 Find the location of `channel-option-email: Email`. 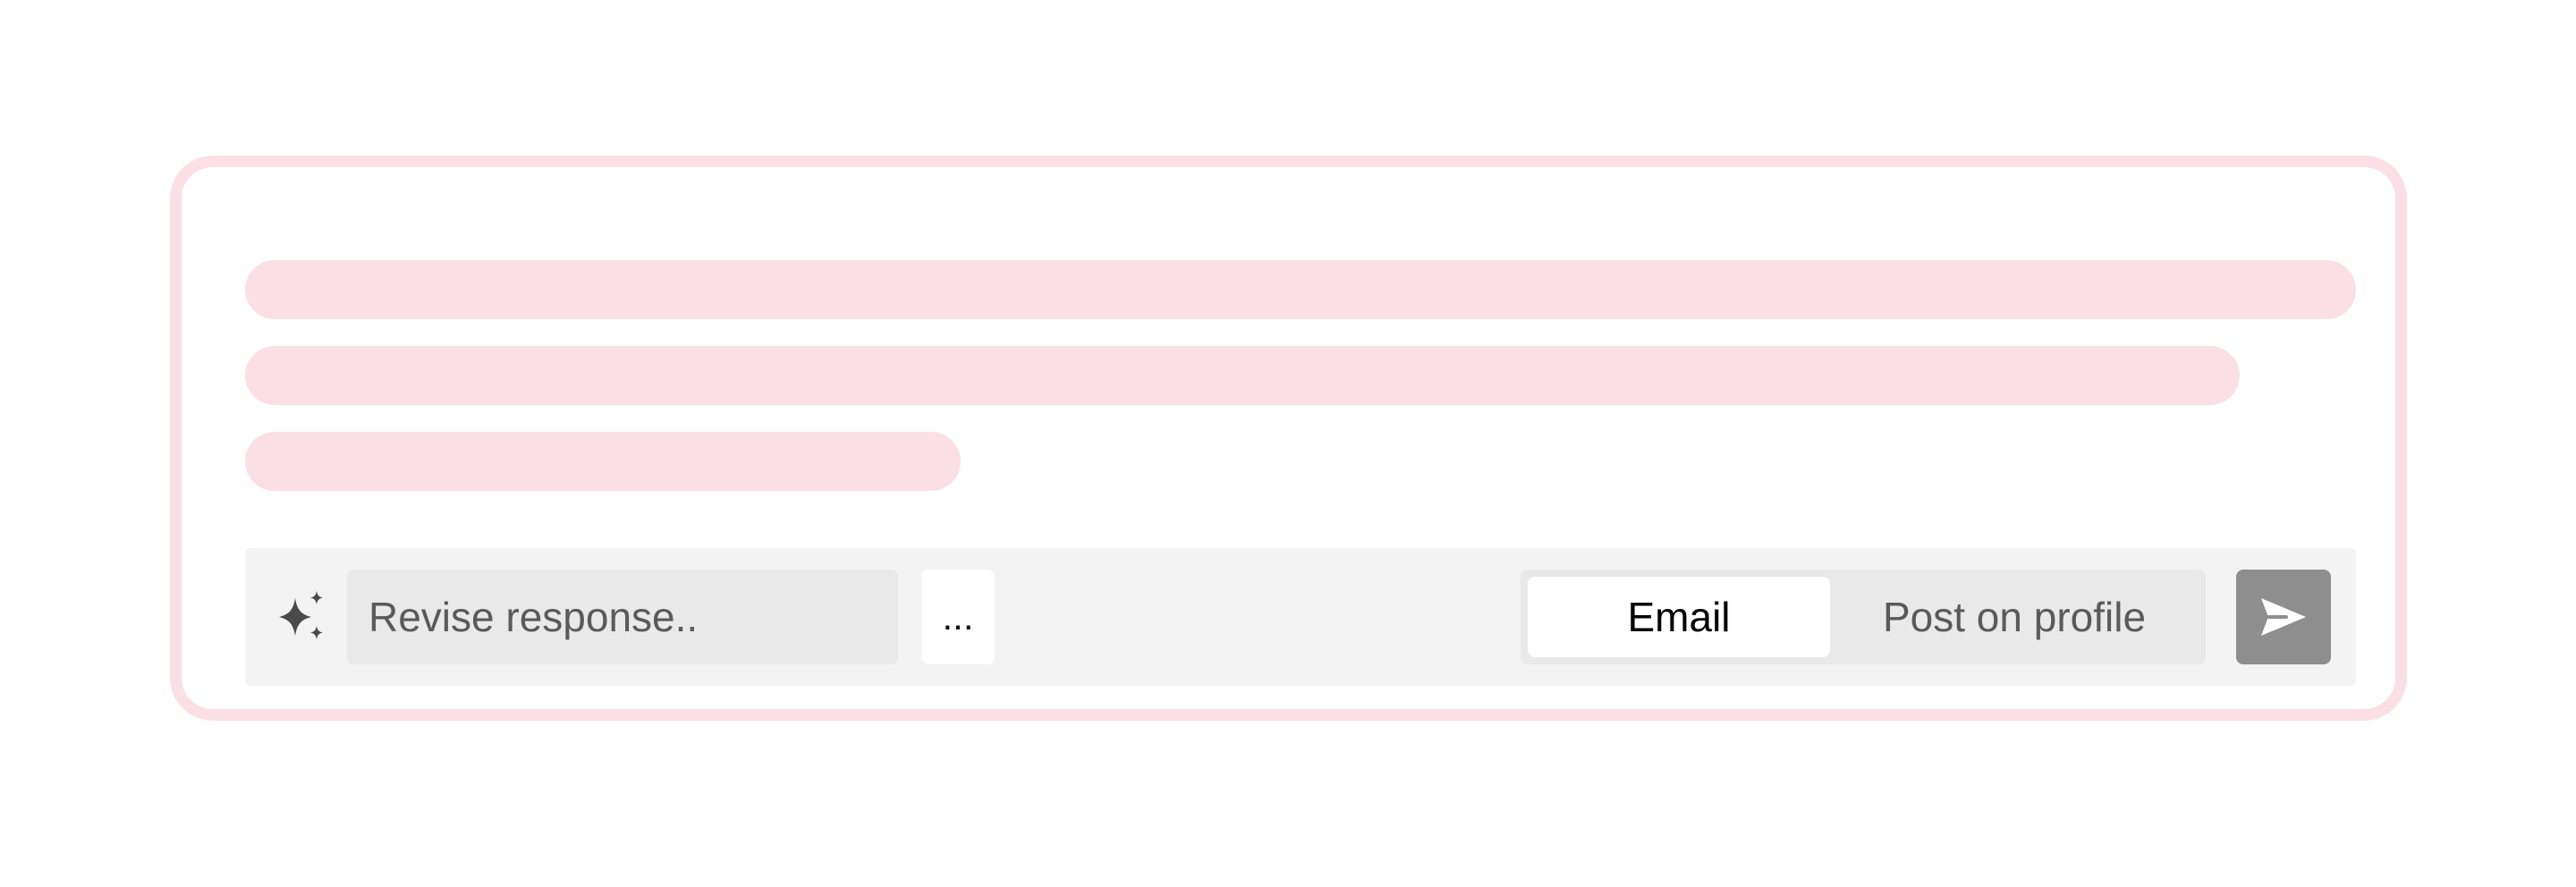

channel-option-email: Email is located at coordinates (1679, 617).